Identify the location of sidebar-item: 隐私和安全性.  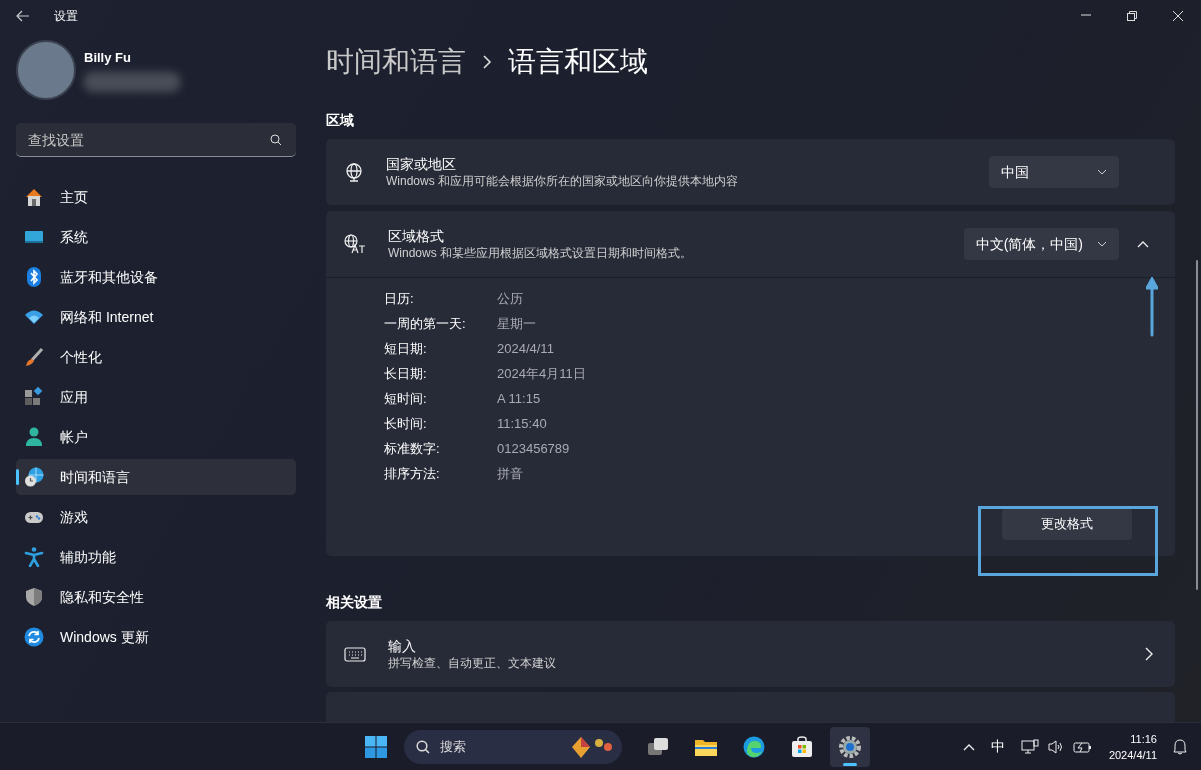
(156, 597).